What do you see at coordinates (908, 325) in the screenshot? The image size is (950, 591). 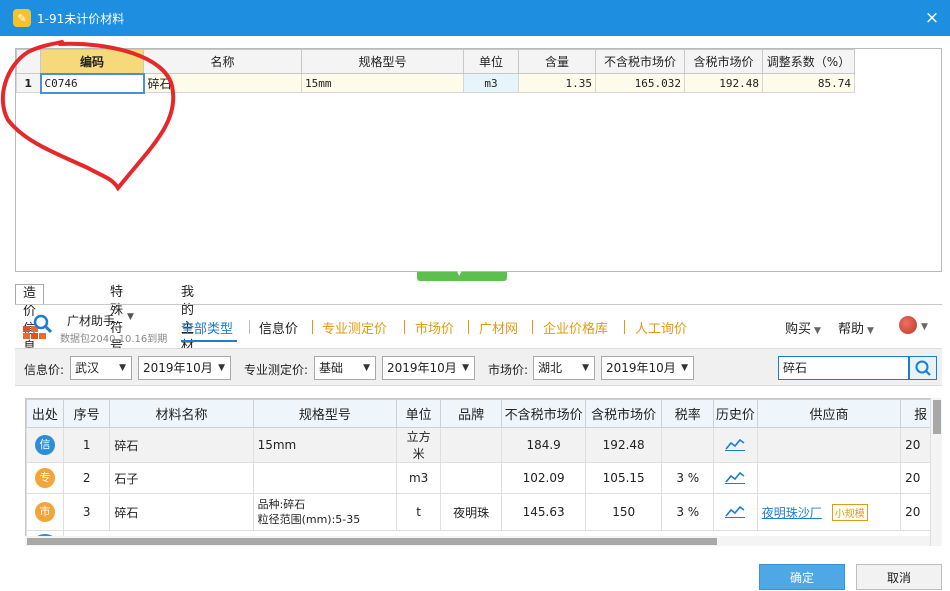 I see `avatar` at bounding box center [908, 325].